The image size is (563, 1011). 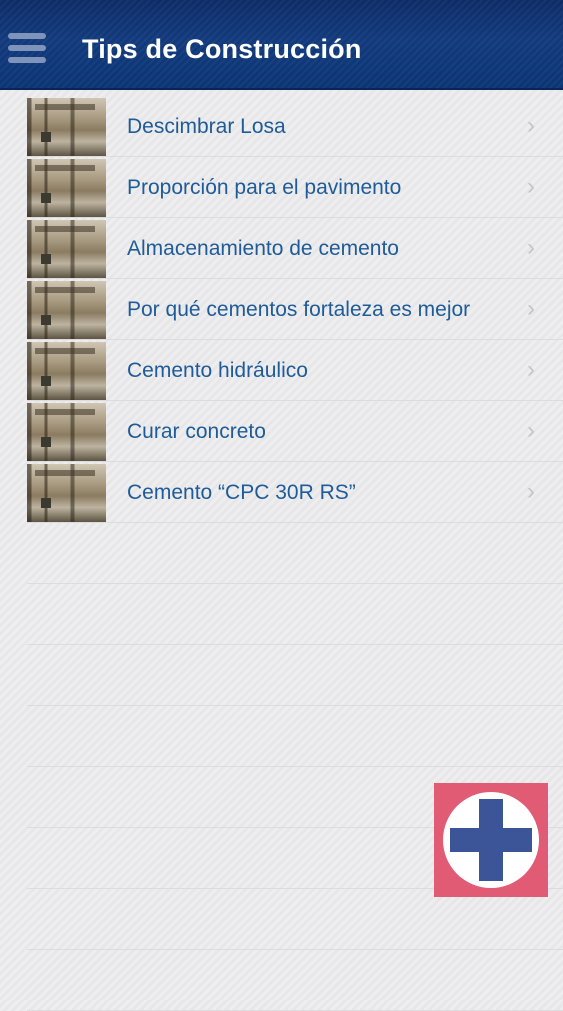 What do you see at coordinates (196, 431) in the screenshot?
I see `list-item-label: Curar concreto` at bounding box center [196, 431].